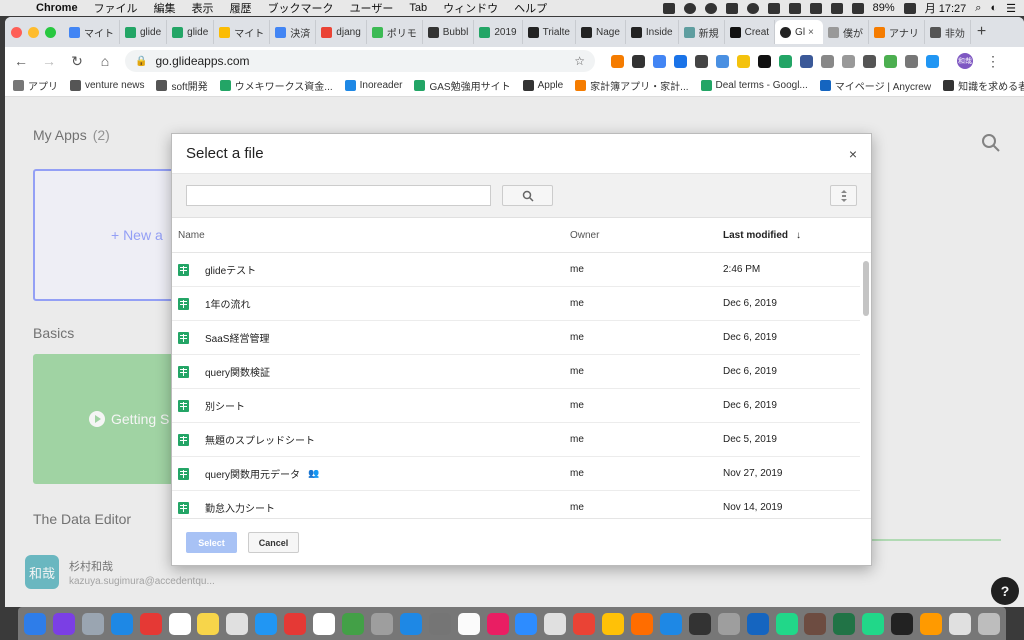 This screenshot has height=640, width=1024. Describe the element at coordinates (981, 32) in the screenshot. I see `new-tab-button: +` at that location.